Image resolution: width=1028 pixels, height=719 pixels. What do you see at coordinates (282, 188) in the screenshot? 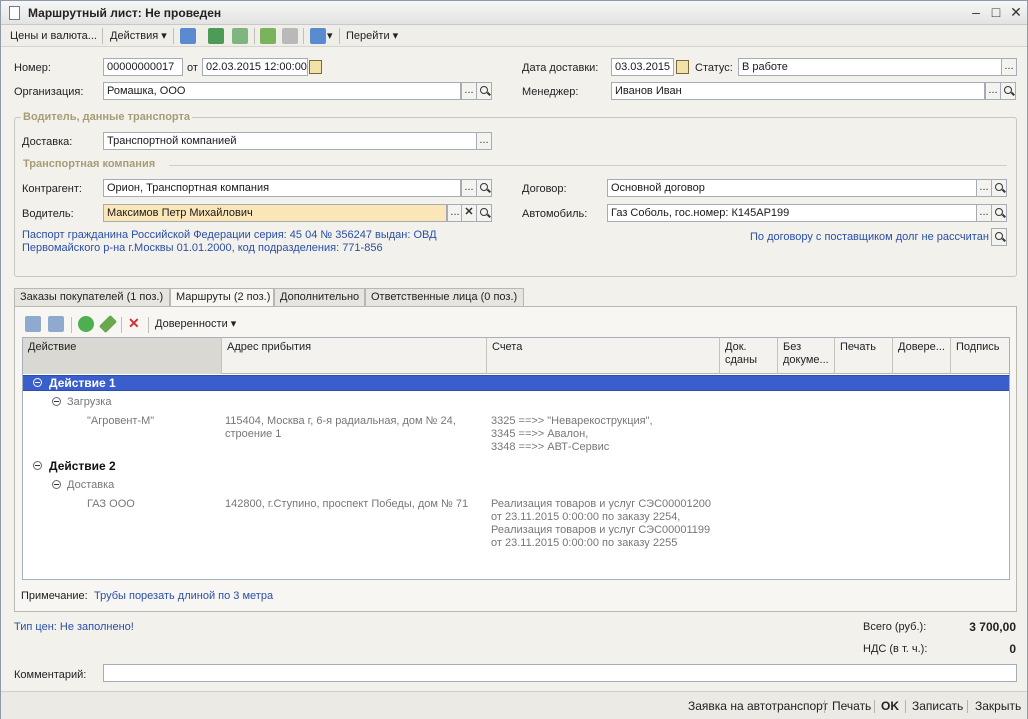
I see `counterparty-field: Орион, Транспортная компания` at bounding box center [282, 188].